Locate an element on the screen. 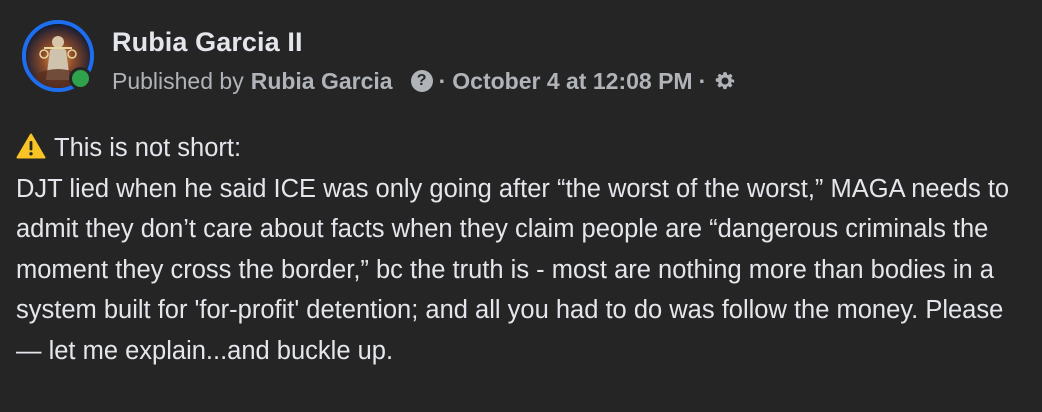  avatar-container is located at coordinates (58, 56).